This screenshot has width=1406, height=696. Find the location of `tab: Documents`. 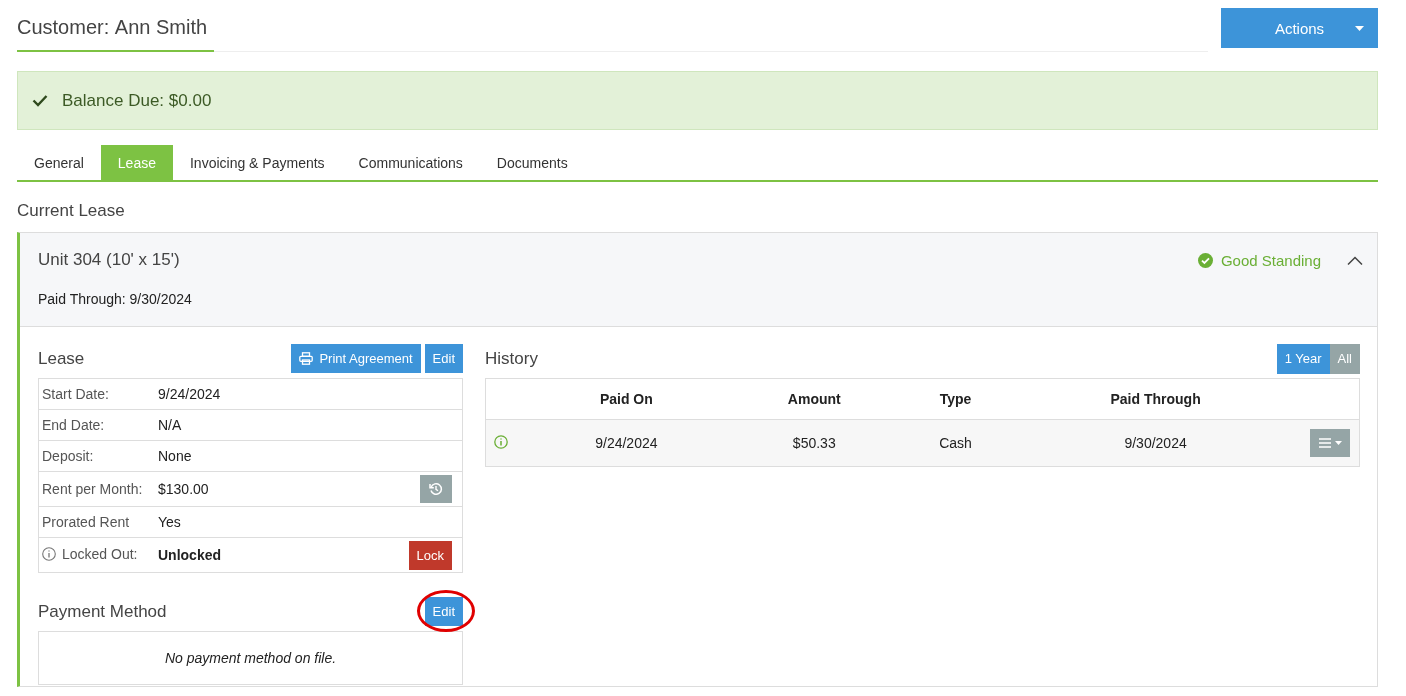

tab: Documents is located at coordinates (532, 162).